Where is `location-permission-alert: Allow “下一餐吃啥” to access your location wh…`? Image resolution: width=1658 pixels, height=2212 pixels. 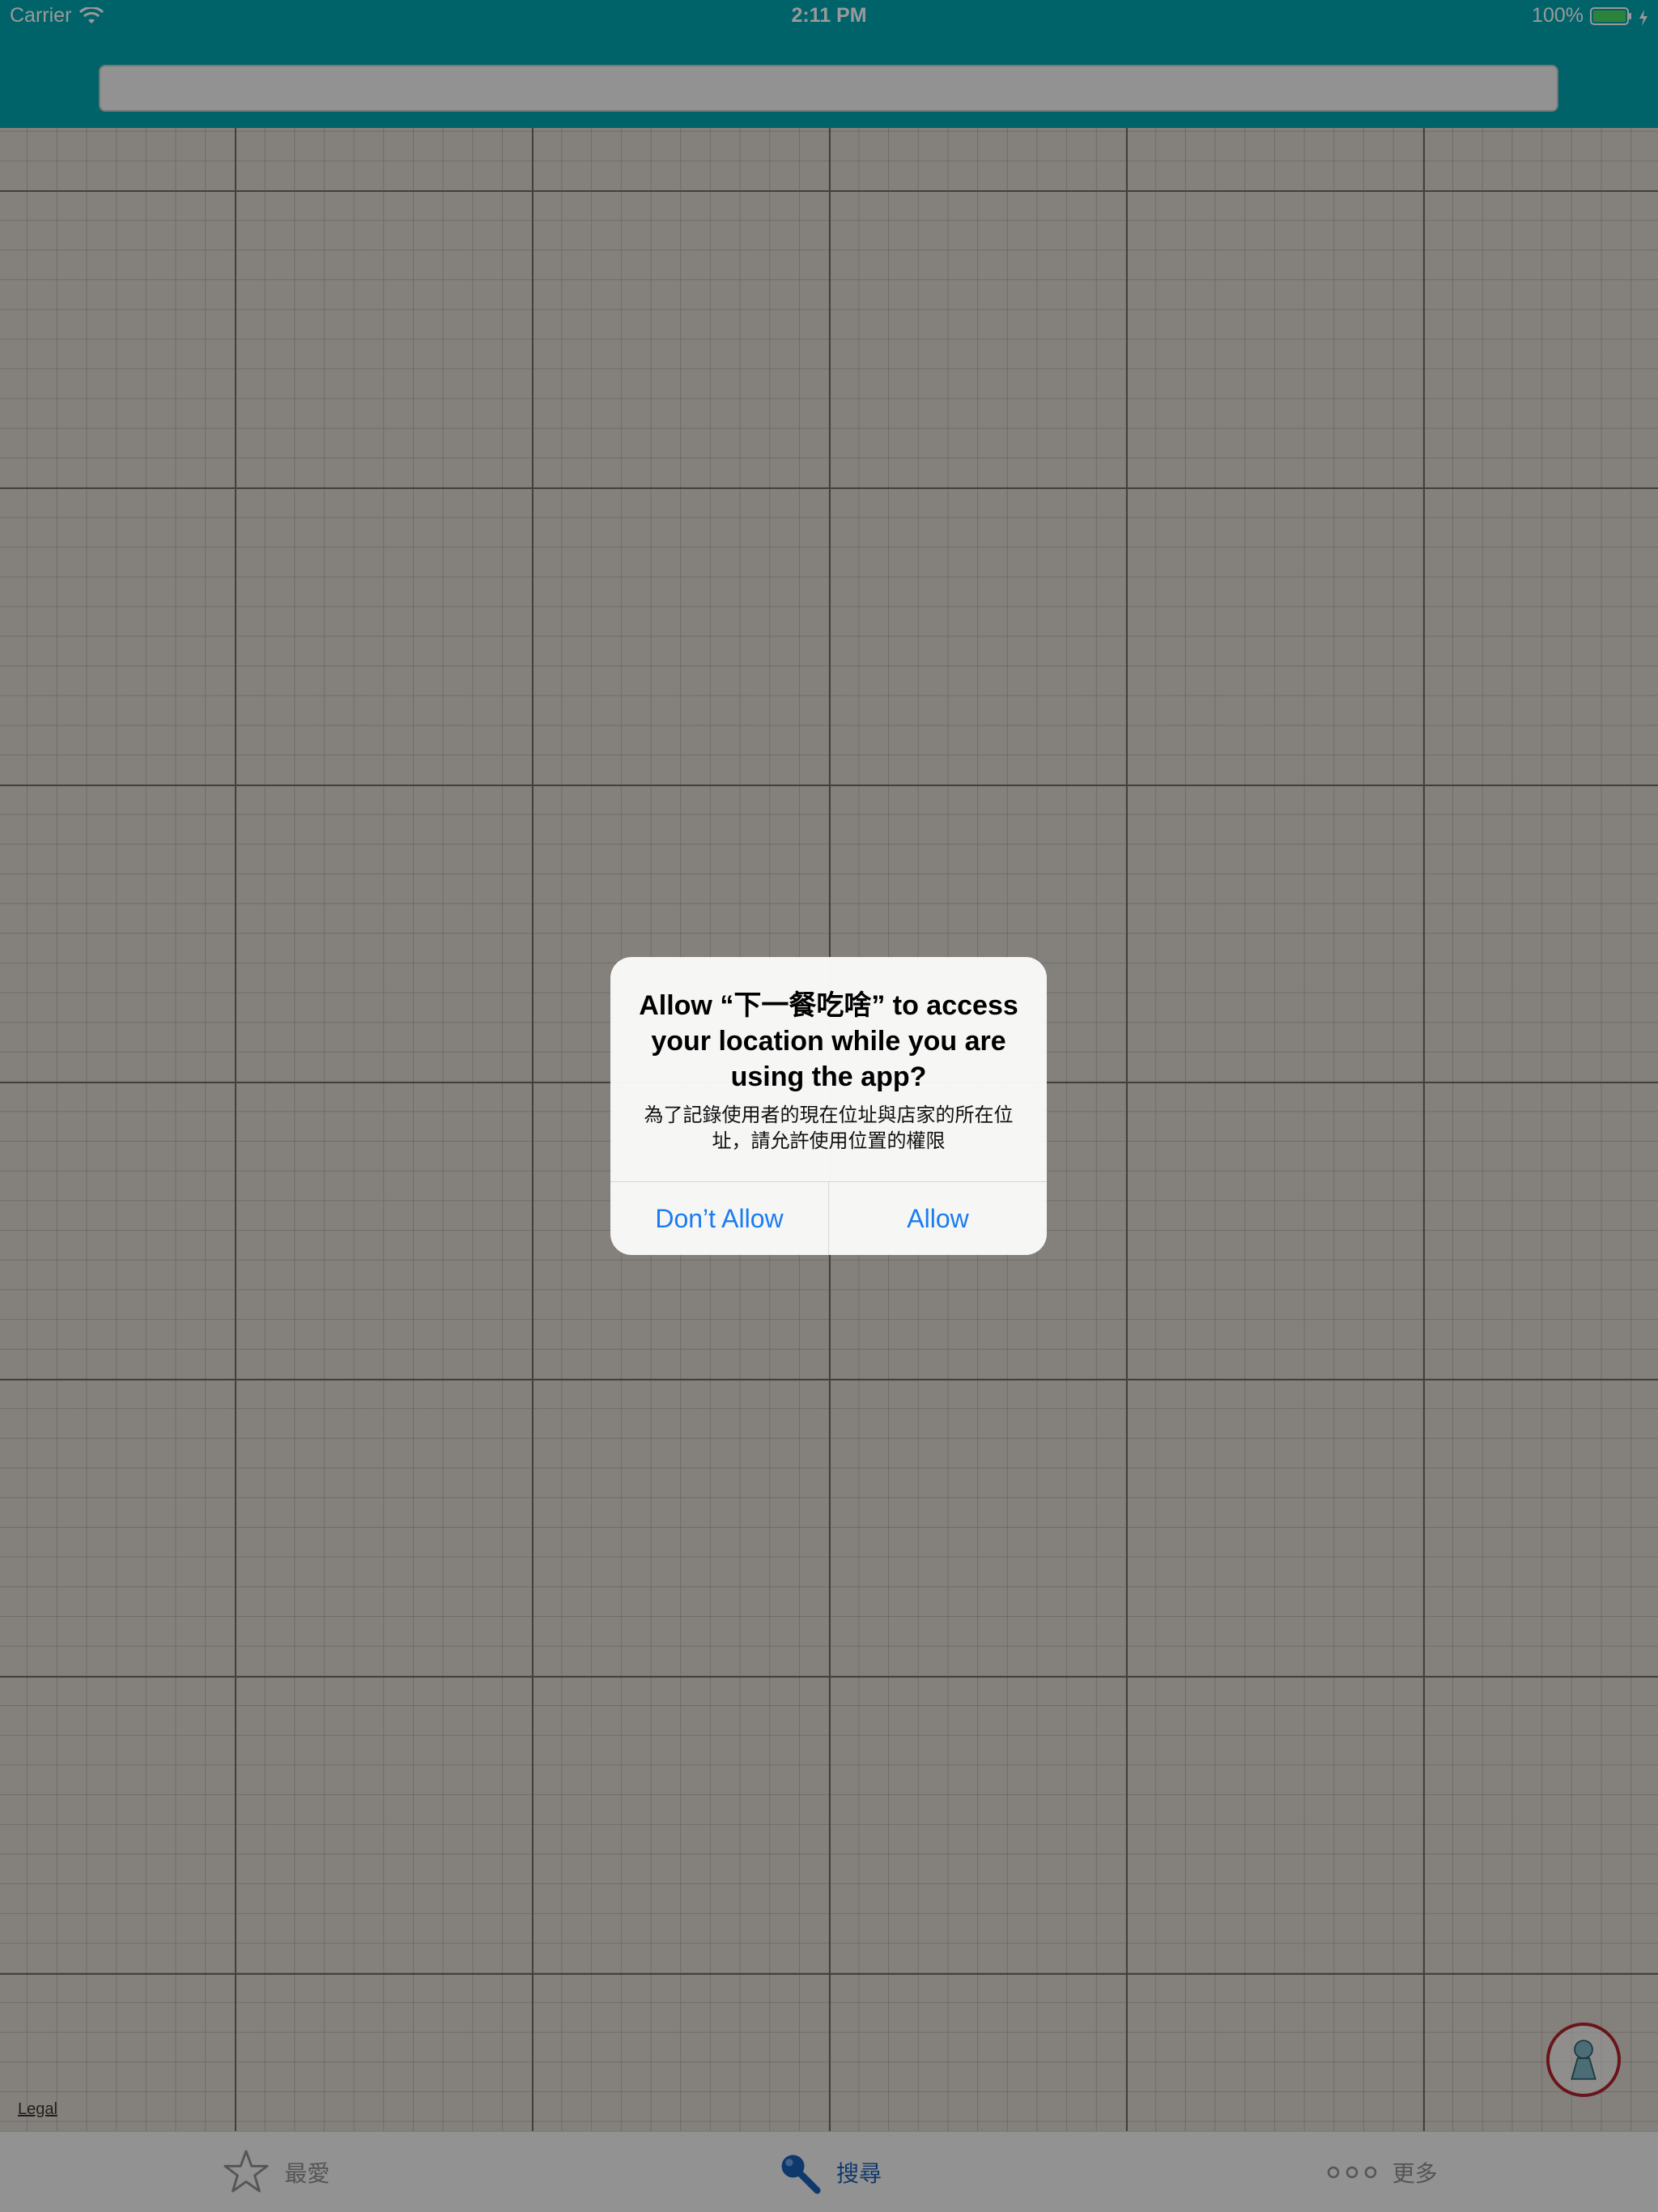
location-permission-alert: Allow “下一餐吃啥” to access your location wh… is located at coordinates (828, 1106).